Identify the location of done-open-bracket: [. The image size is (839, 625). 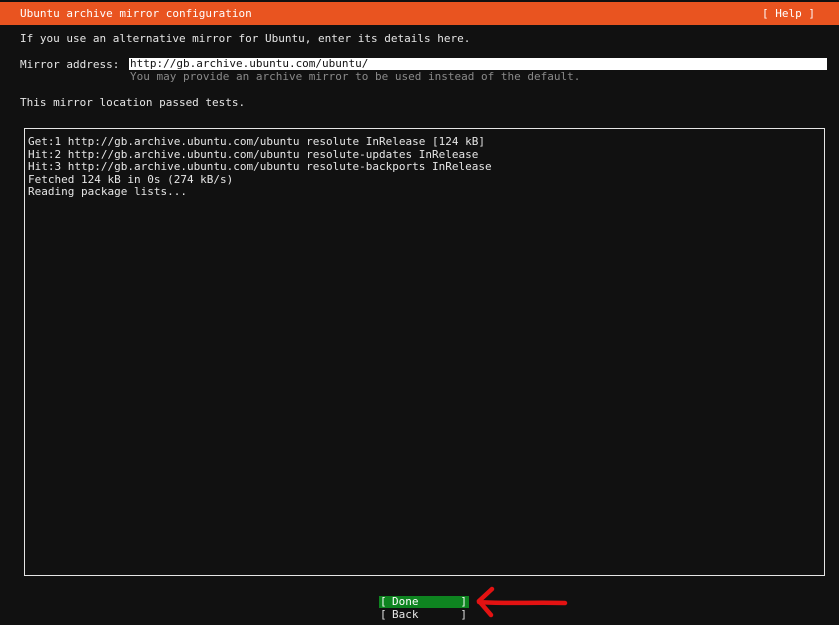
(383, 601).